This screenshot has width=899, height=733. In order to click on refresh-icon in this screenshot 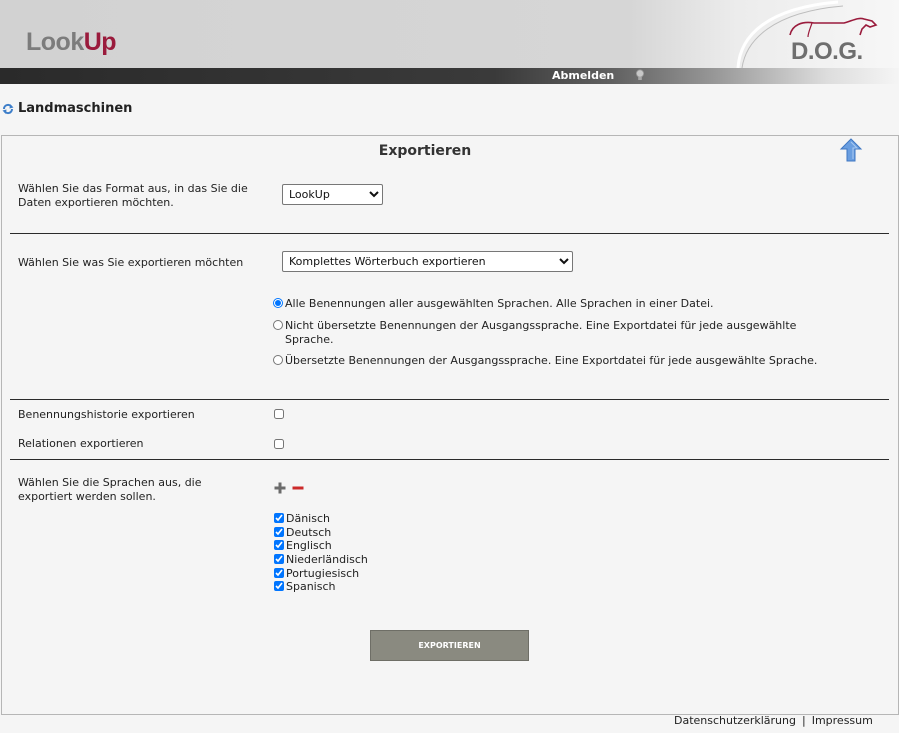, I will do `click(8, 109)`.